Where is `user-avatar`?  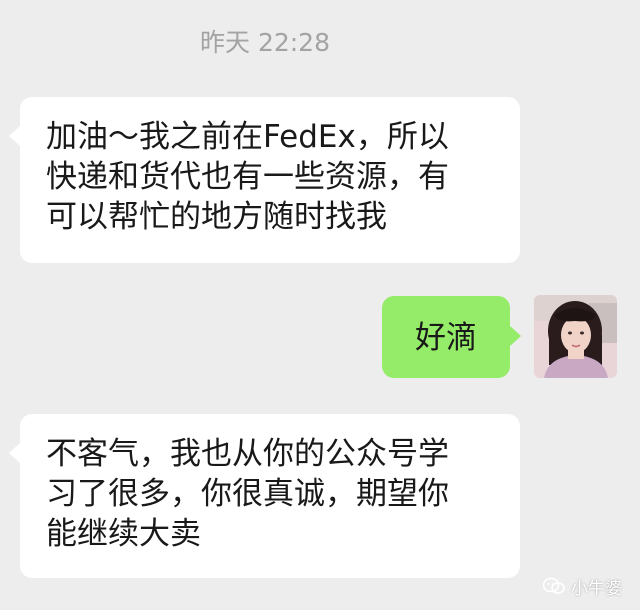
user-avatar is located at coordinates (575, 336).